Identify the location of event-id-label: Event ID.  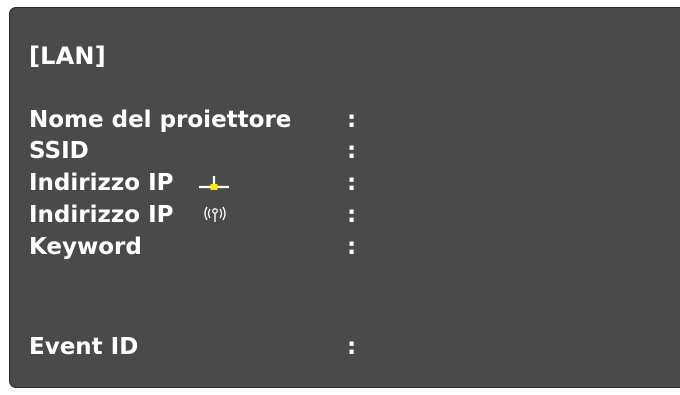
(84, 347).